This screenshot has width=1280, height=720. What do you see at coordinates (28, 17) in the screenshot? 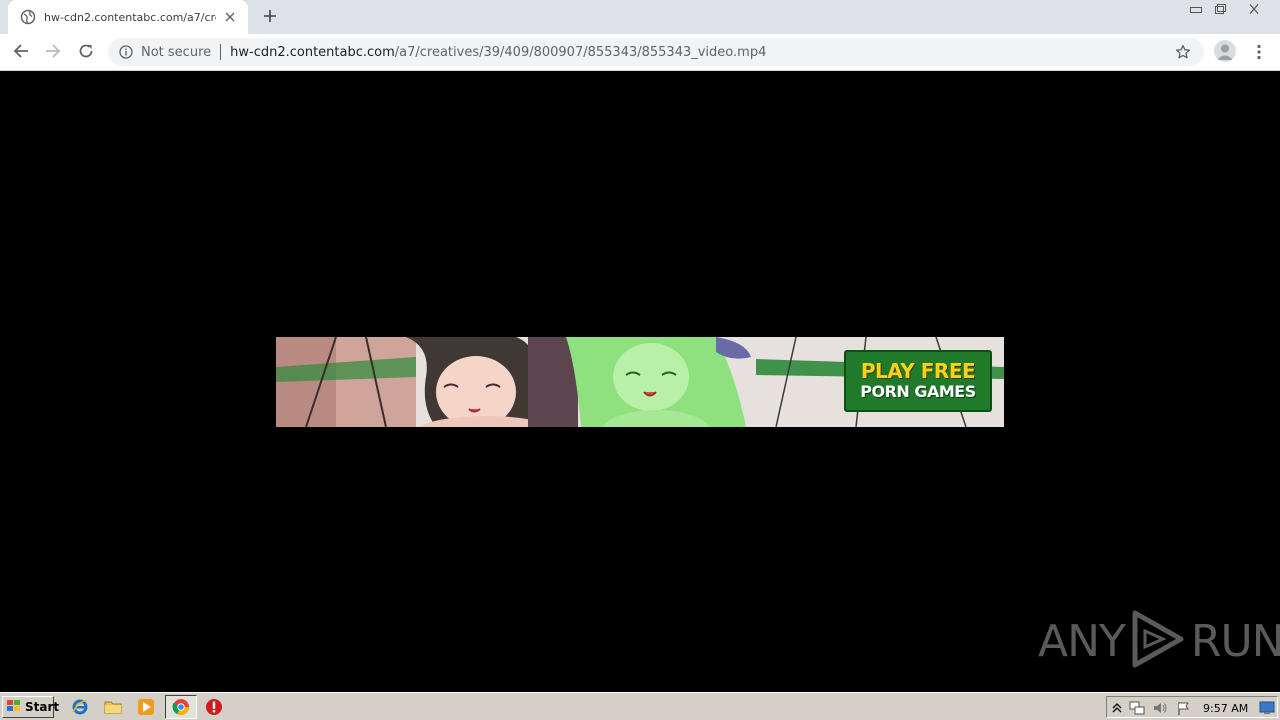
I see `globe-icon` at bounding box center [28, 17].